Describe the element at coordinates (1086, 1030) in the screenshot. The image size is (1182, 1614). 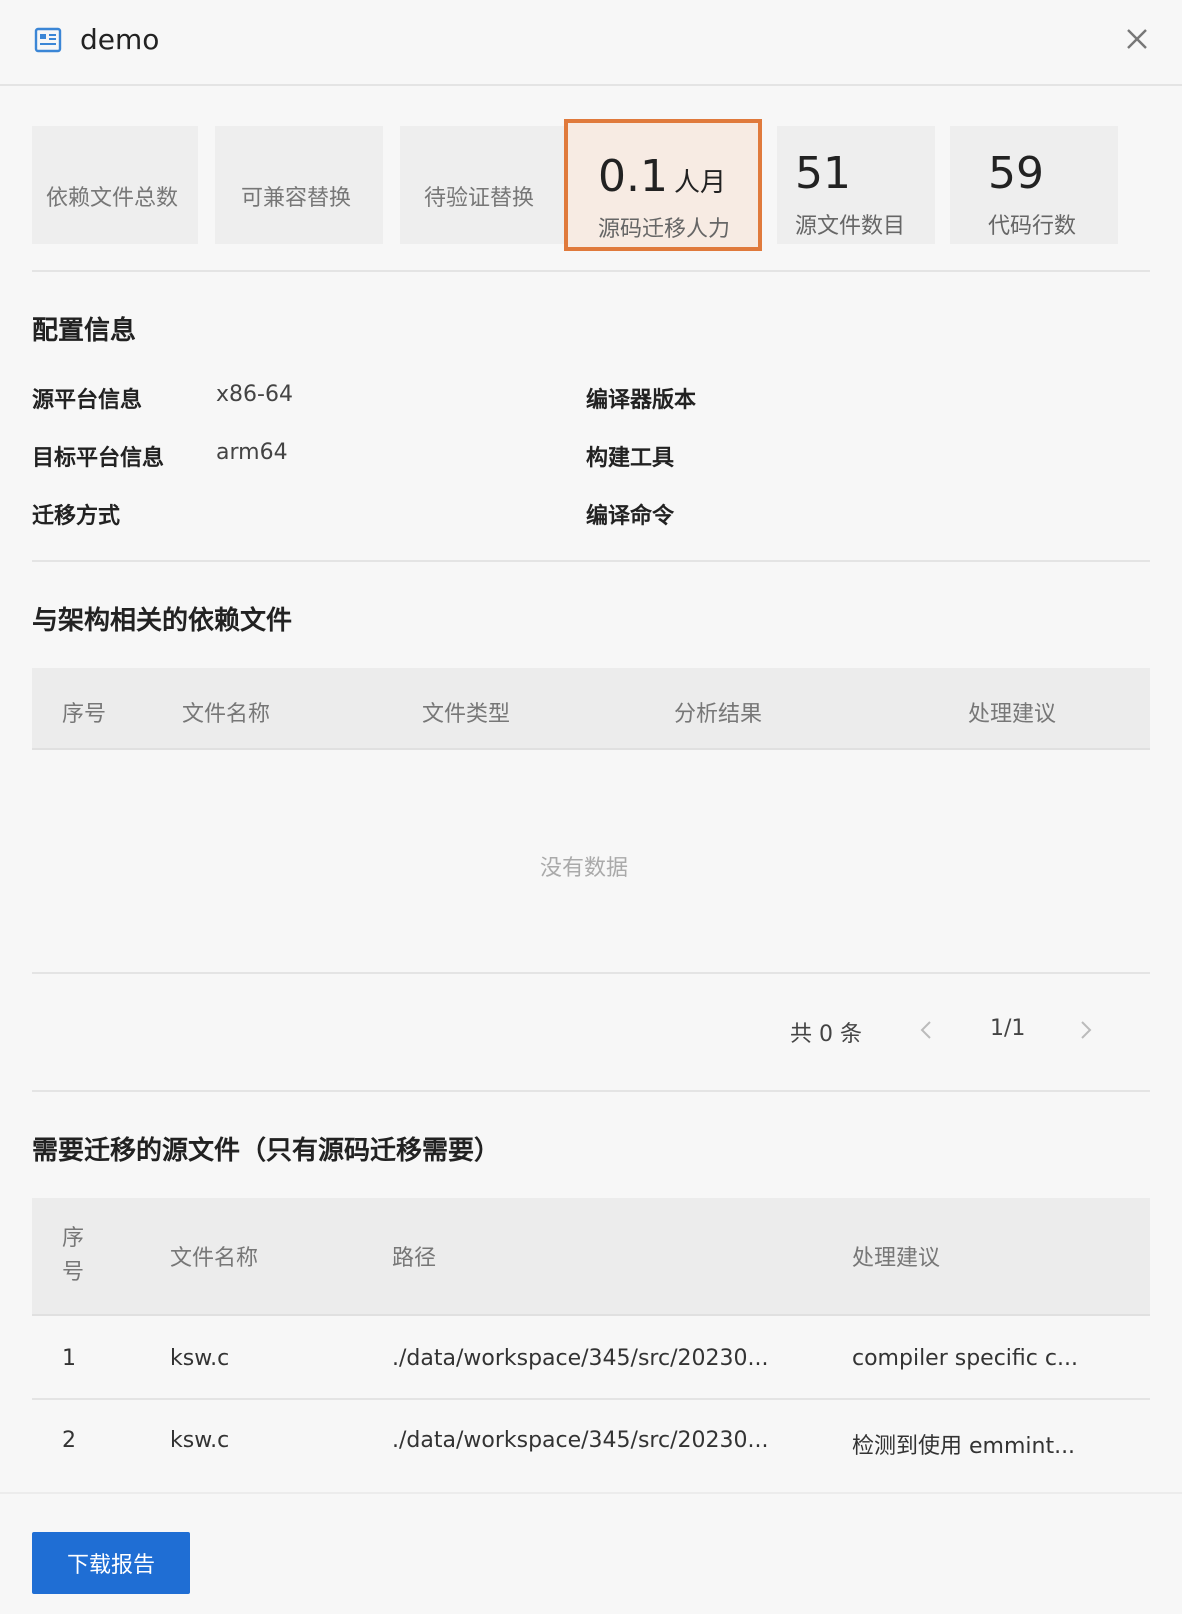
I see `next-page-icon` at that location.